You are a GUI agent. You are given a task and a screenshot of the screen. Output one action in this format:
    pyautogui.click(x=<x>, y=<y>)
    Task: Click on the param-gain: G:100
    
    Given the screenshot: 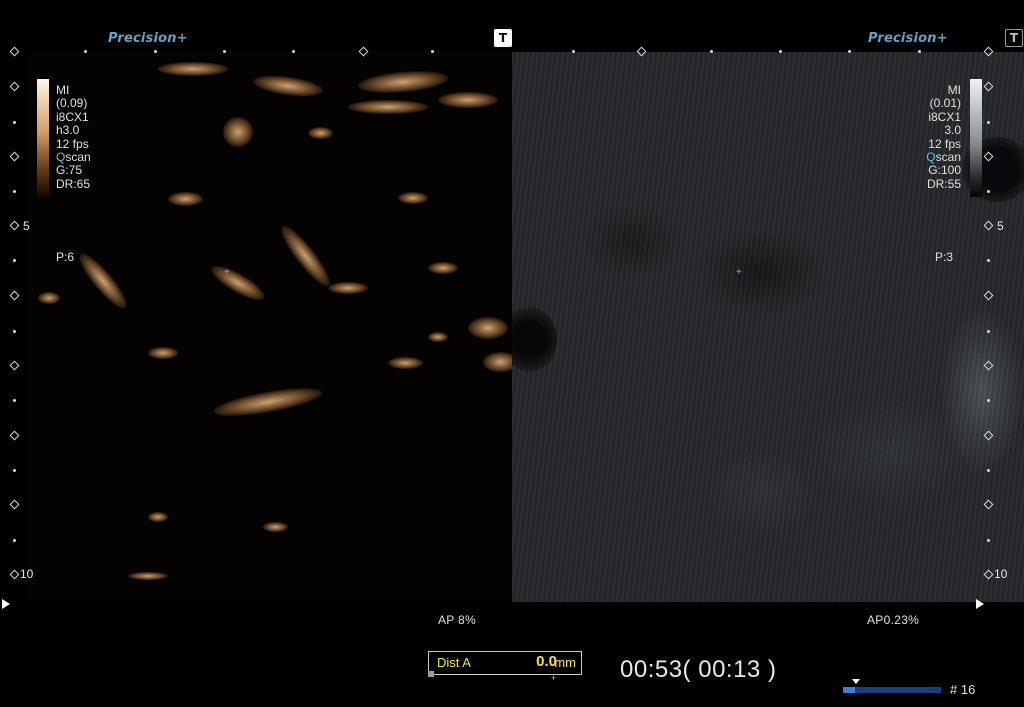 What is the action you would take?
    pyautogui.click(x=944, y=170)
    